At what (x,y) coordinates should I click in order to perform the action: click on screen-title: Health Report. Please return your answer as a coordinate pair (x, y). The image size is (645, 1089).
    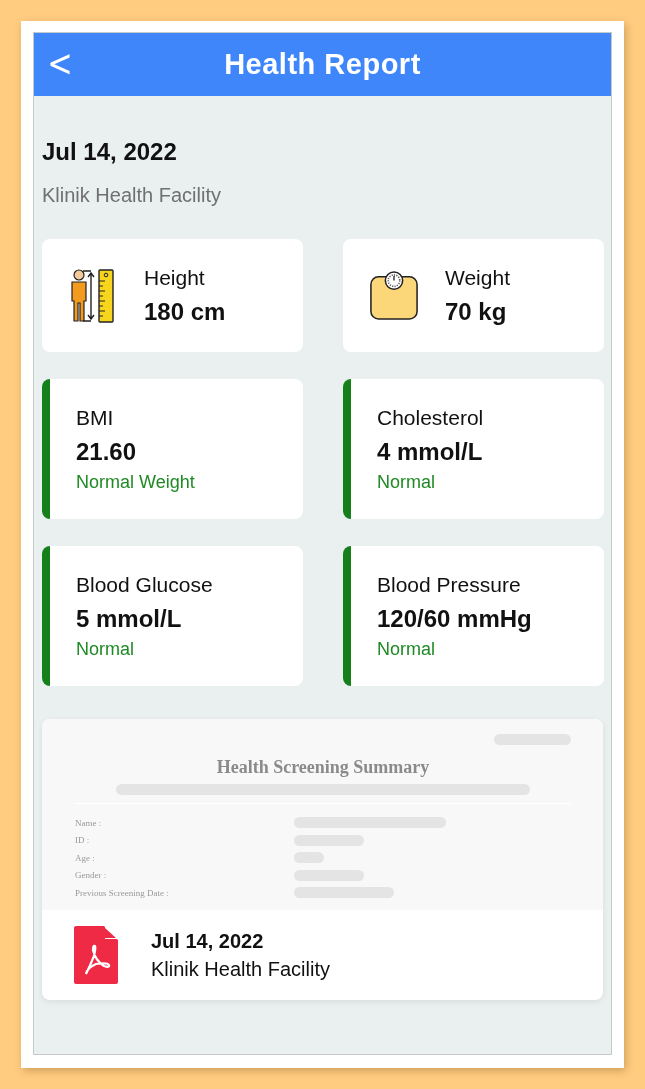
    Looking at the image, I should click on (322, 64).